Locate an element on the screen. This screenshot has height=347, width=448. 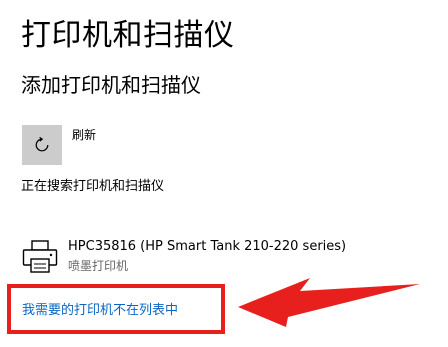
device-type: 喷墨打印机 is located at coordinates (98, 266).